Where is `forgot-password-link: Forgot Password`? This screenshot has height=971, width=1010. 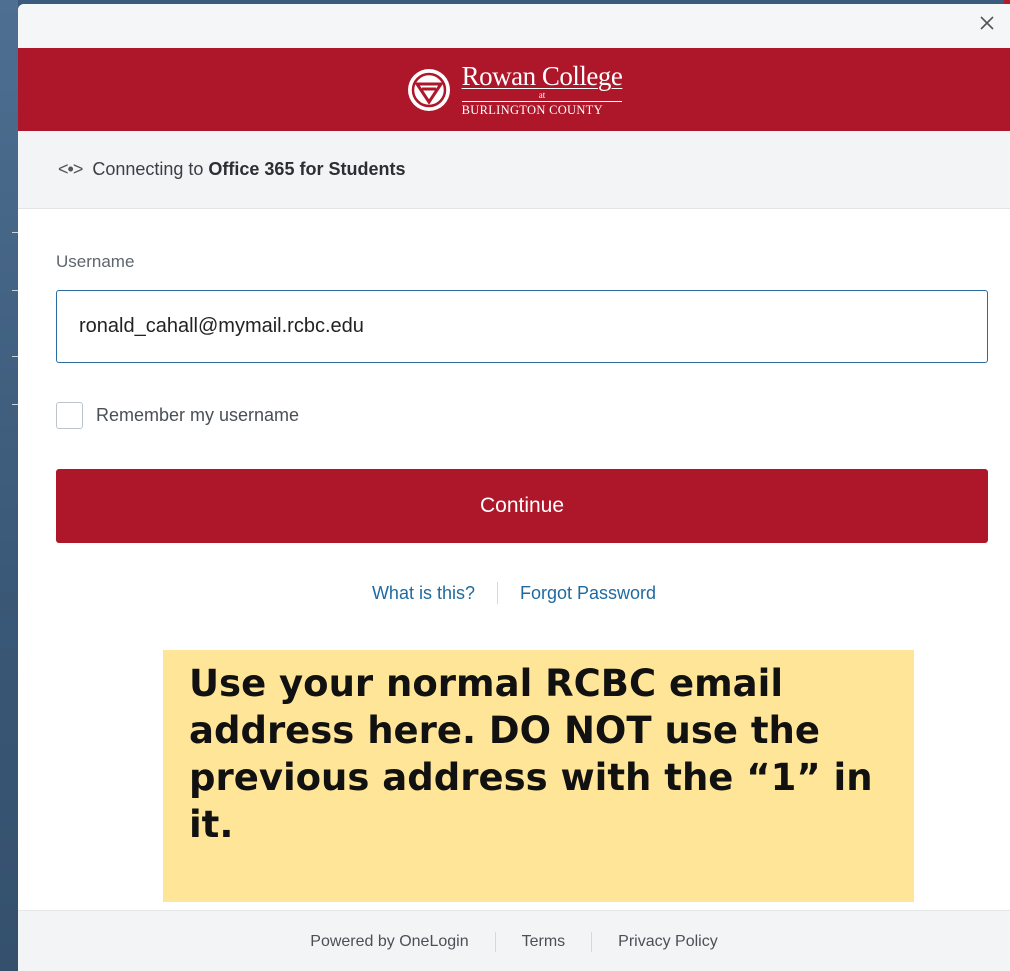
forgot-password-link: Forgot Password is located at coordinates (588, 593).